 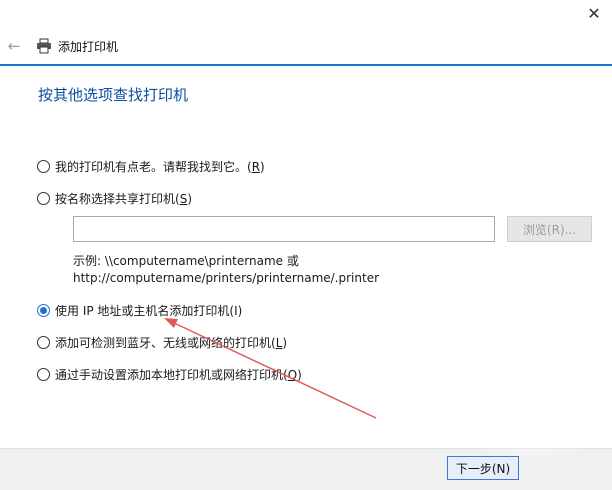 What do you see at coordinates (532, 430) in the screenshot?
I see `watermark` at bounding box center [532, 430].